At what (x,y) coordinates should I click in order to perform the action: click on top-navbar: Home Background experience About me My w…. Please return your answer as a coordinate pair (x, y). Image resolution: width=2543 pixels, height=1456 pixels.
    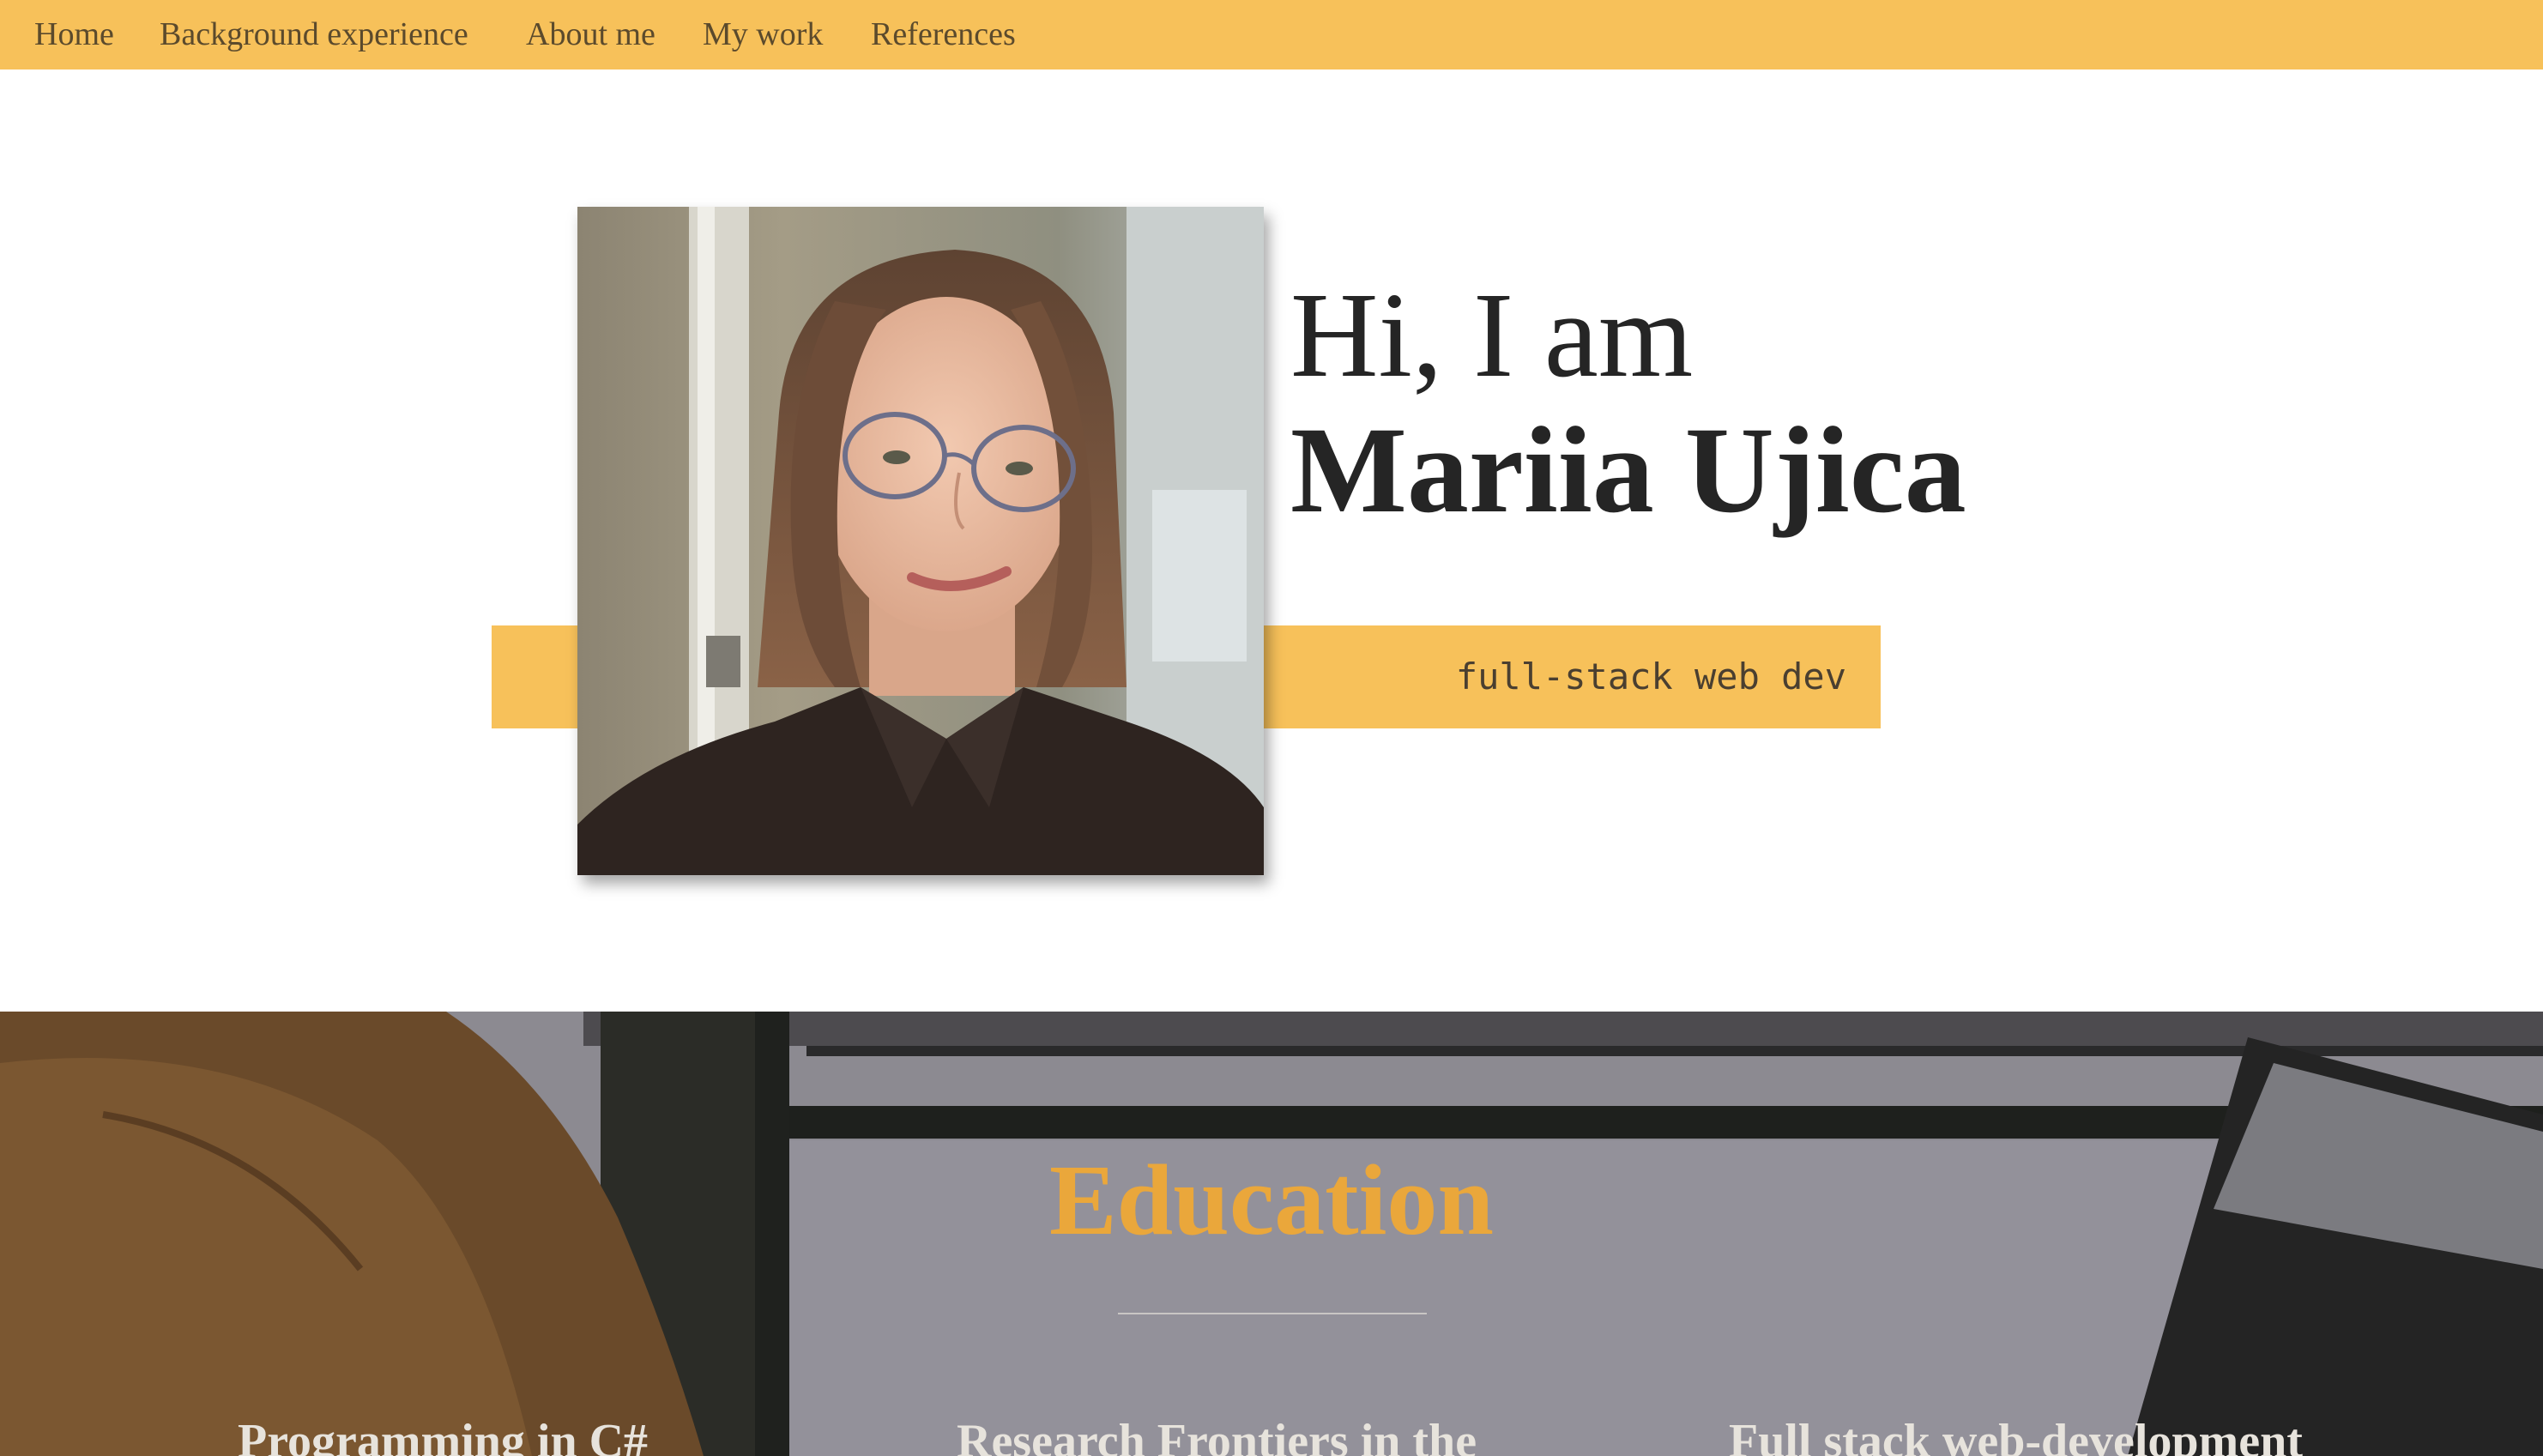
    Looking at the image, I should click on (1271, 35).